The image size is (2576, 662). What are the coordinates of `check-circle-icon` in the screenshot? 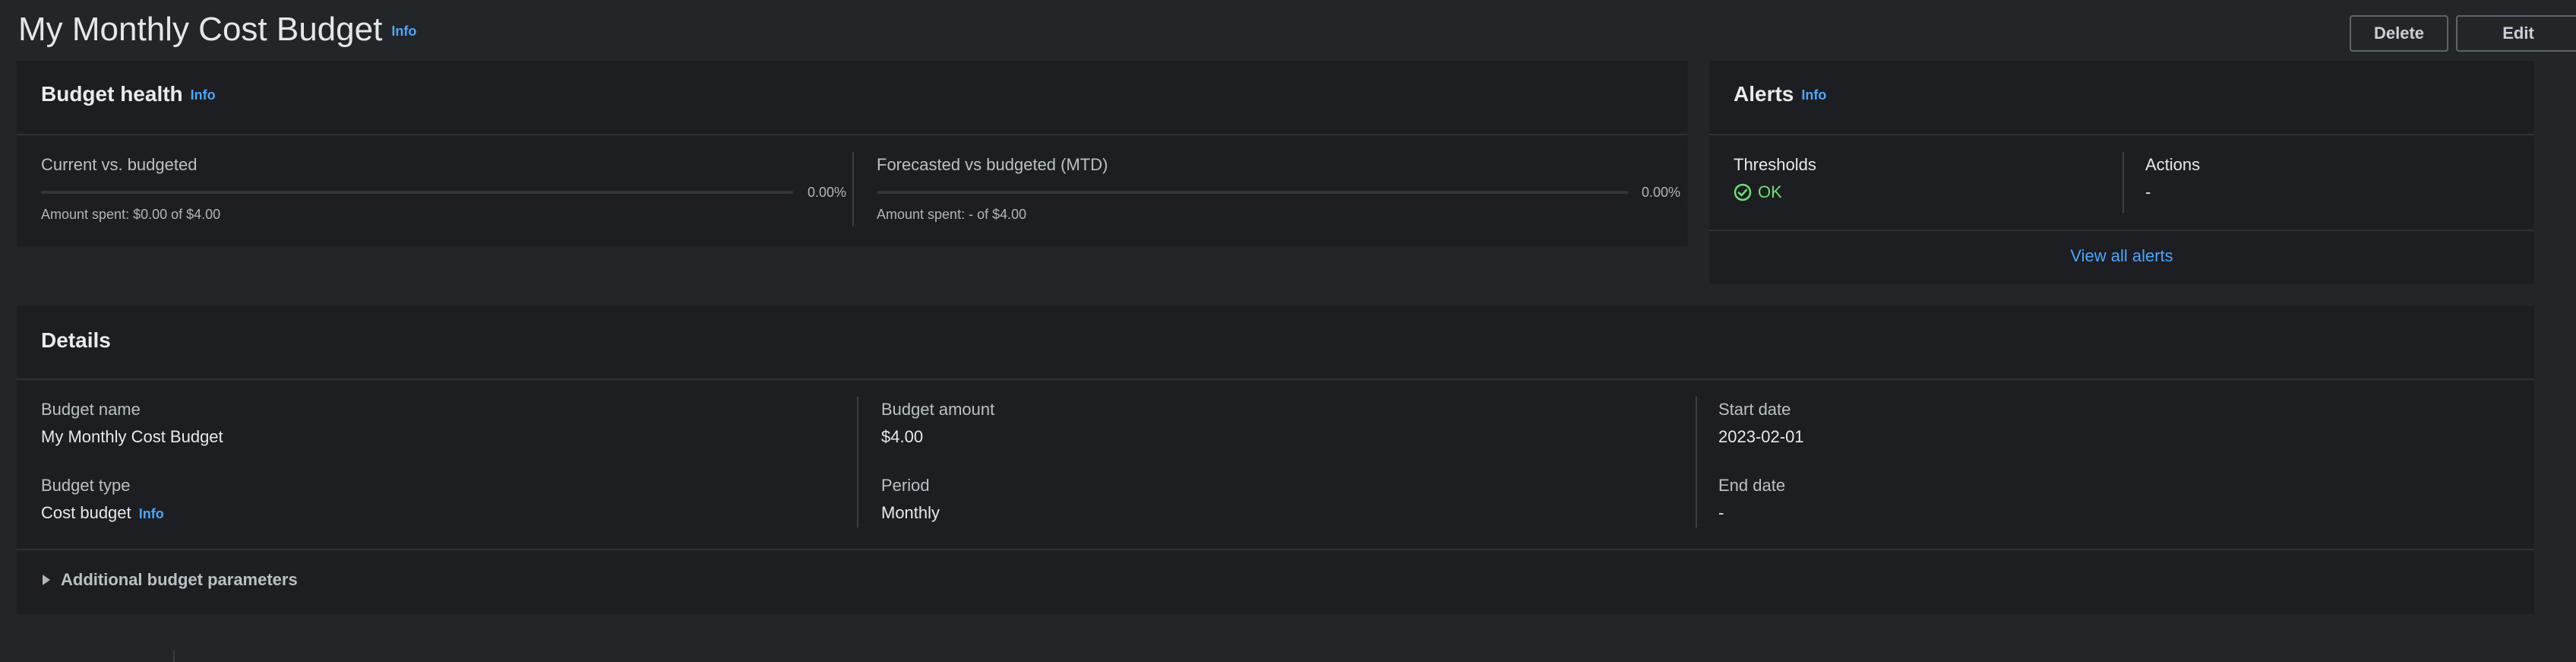 It's located at (1743, 192).